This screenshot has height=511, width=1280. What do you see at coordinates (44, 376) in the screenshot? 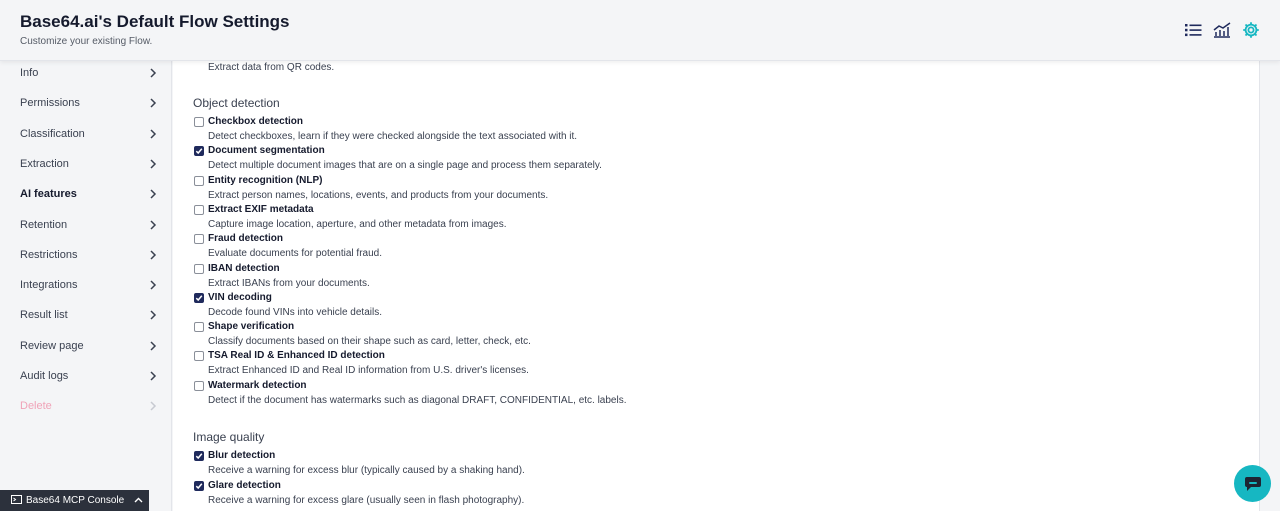
I see `sidebar-item-label: Audit logs` at bounding box center [44, 376].